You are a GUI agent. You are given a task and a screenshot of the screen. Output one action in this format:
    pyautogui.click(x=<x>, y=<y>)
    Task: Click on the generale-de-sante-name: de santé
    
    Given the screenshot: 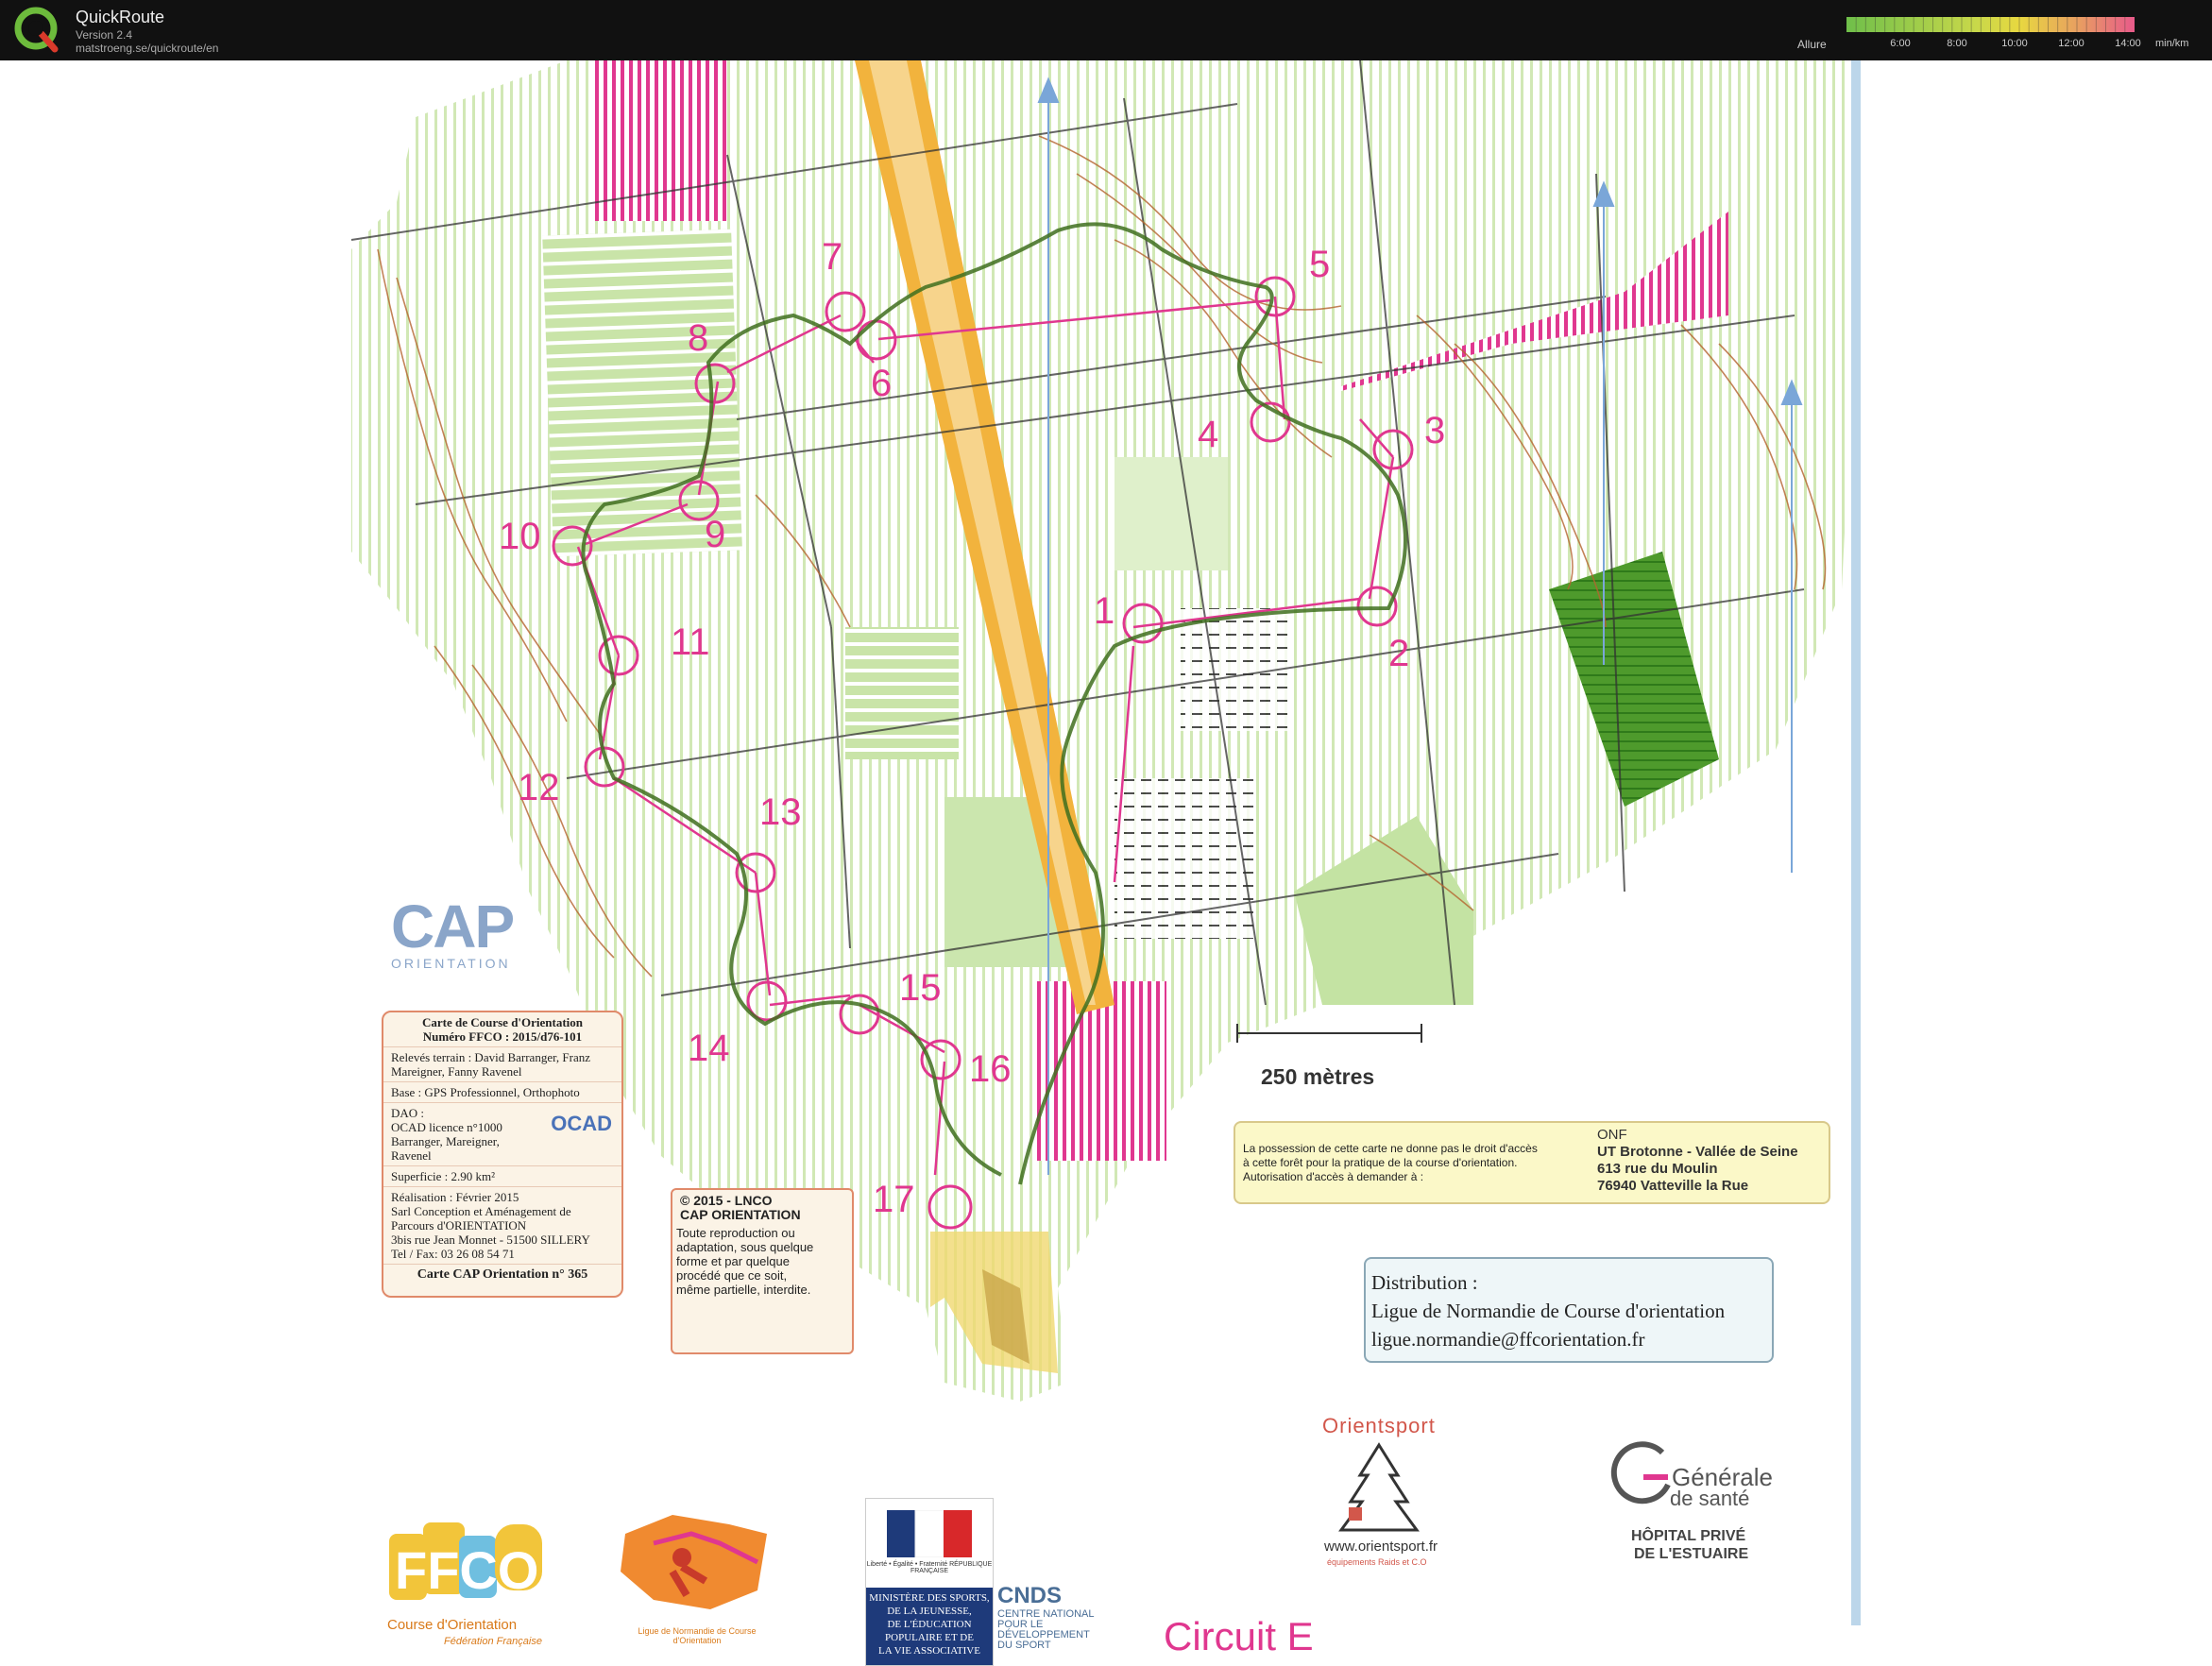 What is the action you would take?
    pyautogui.click(x=1710, y=1498)
    